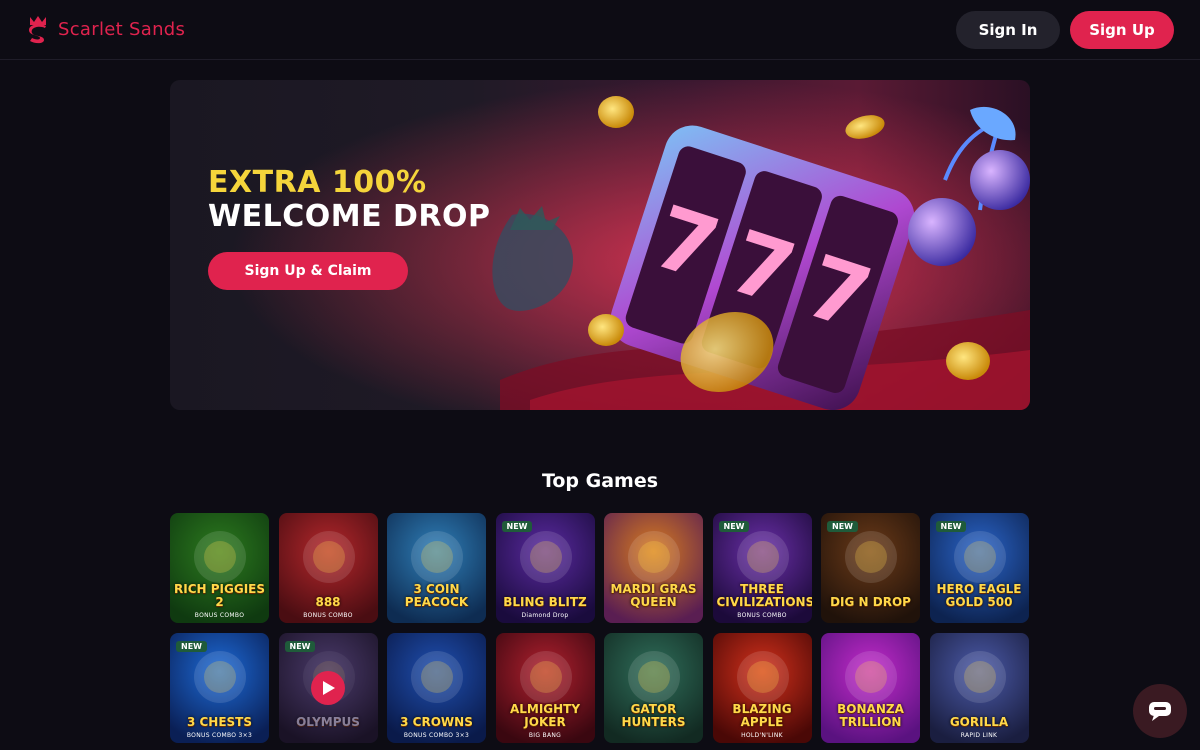 Image resolution: width=1200 pixels, height=750 pixels. Describe the element at coordinates (653, 688) in the screenshot. I see `game-tile: GATOR HUNTERS` at that location.